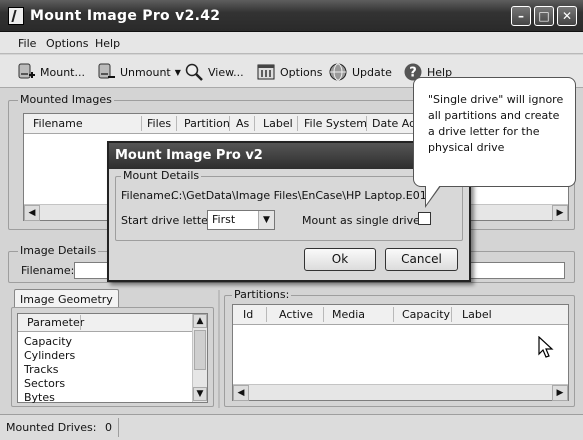 The height and width of the screenshot is (440, 583). What do you see at coordinates (159, 123) in the screenshot?
I see `col-files: Files` at bounding box center [159, 123].